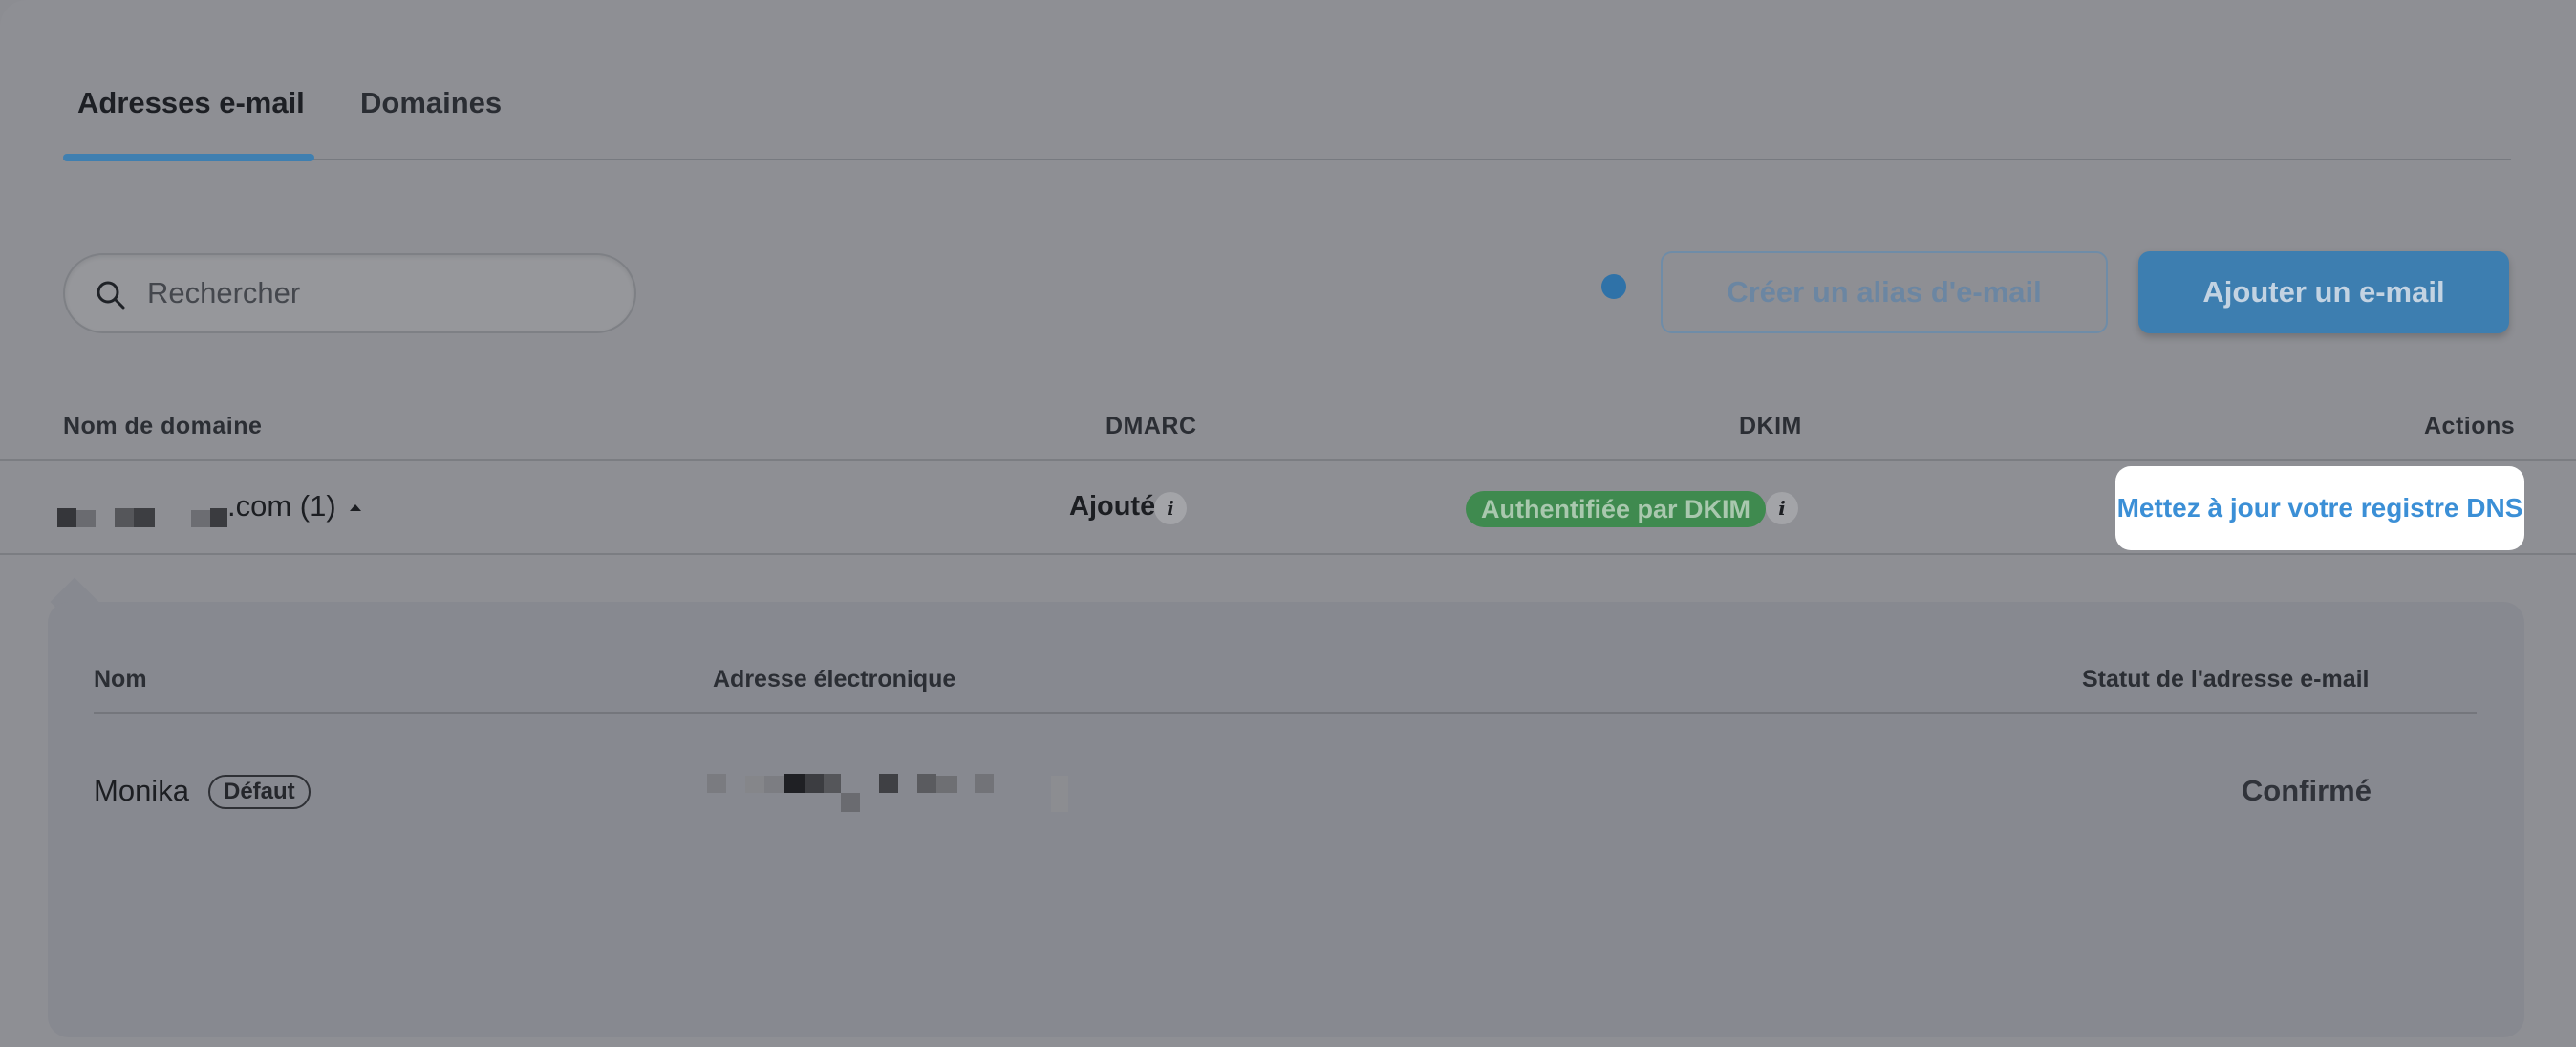 The width and height of the screenshot is (2576, 1047). I want to click on tab-domains: Domaines, so click(431, 103).